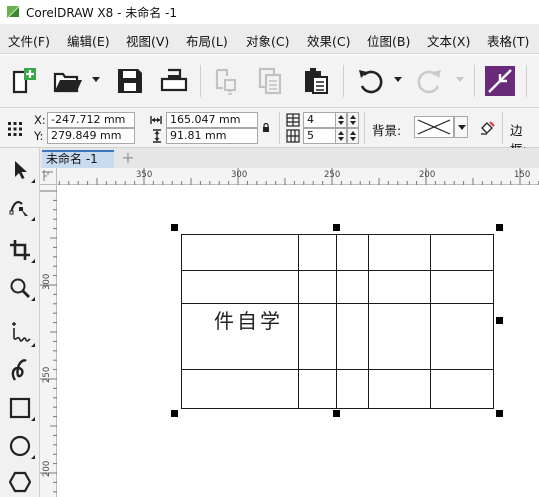 Image resolution: width=539 pixels, height=497 pixels. I want to click on save-button, so click(130, 81).